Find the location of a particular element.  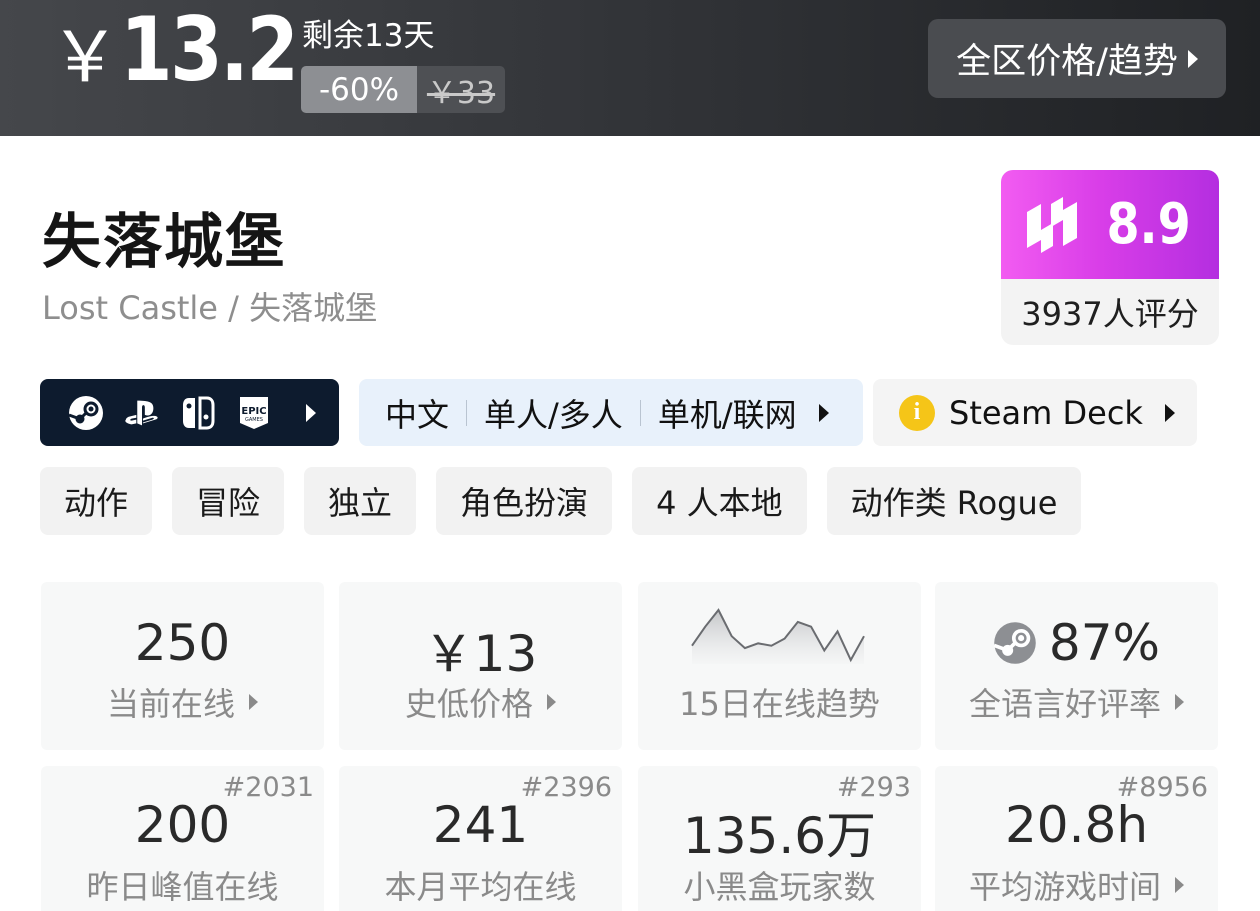

stat-label: 15日在线趋势 is located at coordinates (779, 702).